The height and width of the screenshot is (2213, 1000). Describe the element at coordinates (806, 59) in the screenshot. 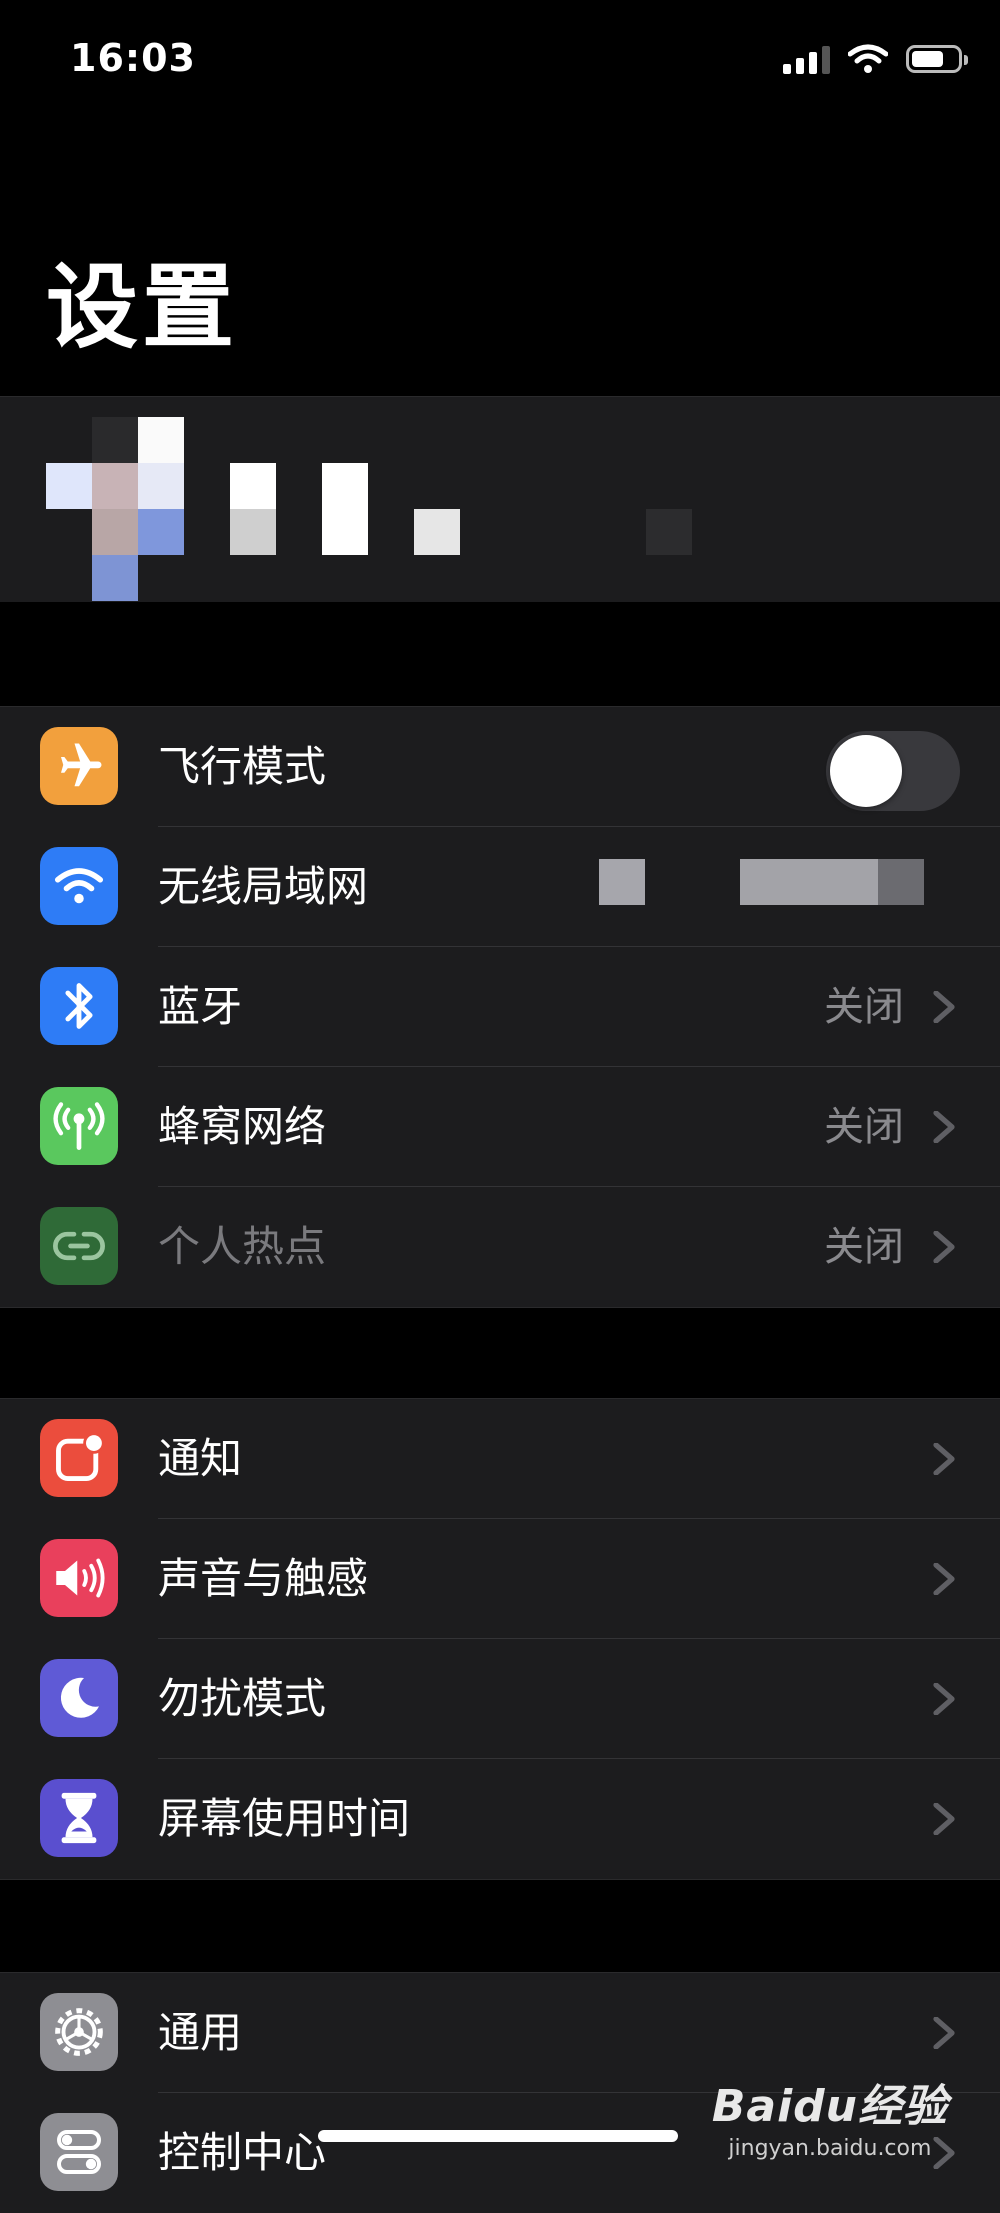

I see `signal-strength-icon` at that location.